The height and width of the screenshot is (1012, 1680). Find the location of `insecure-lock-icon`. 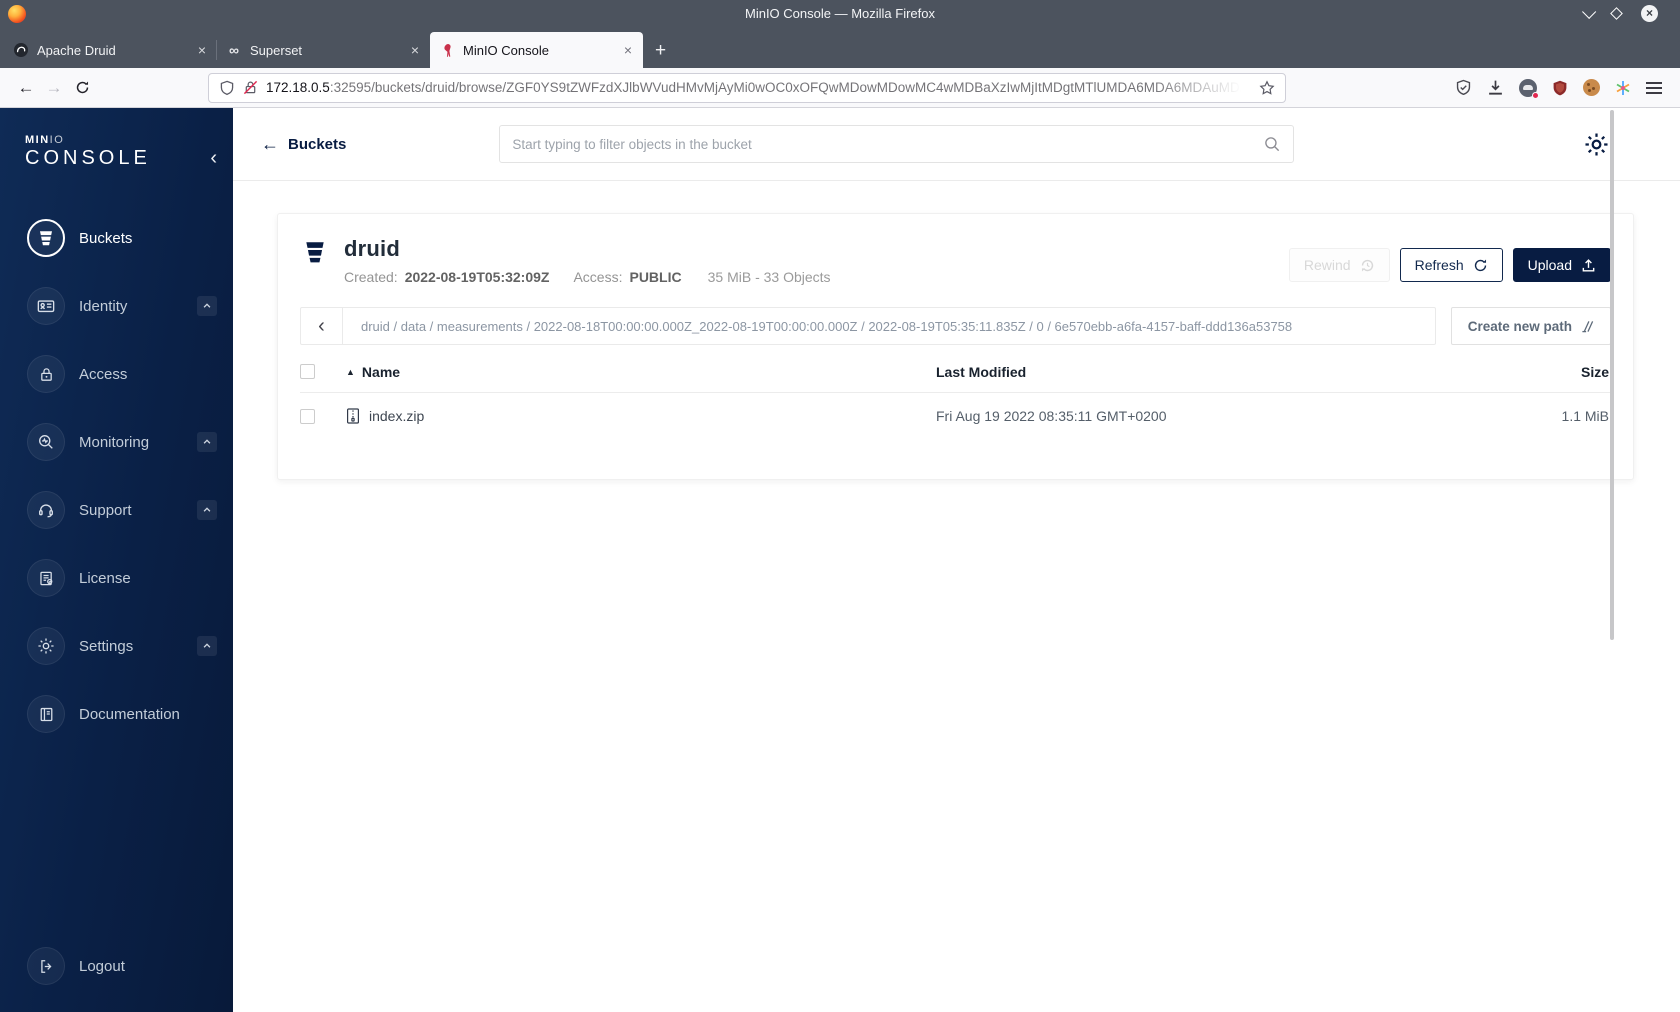

insecure-lock-icon is located at coordinates (250, 87).